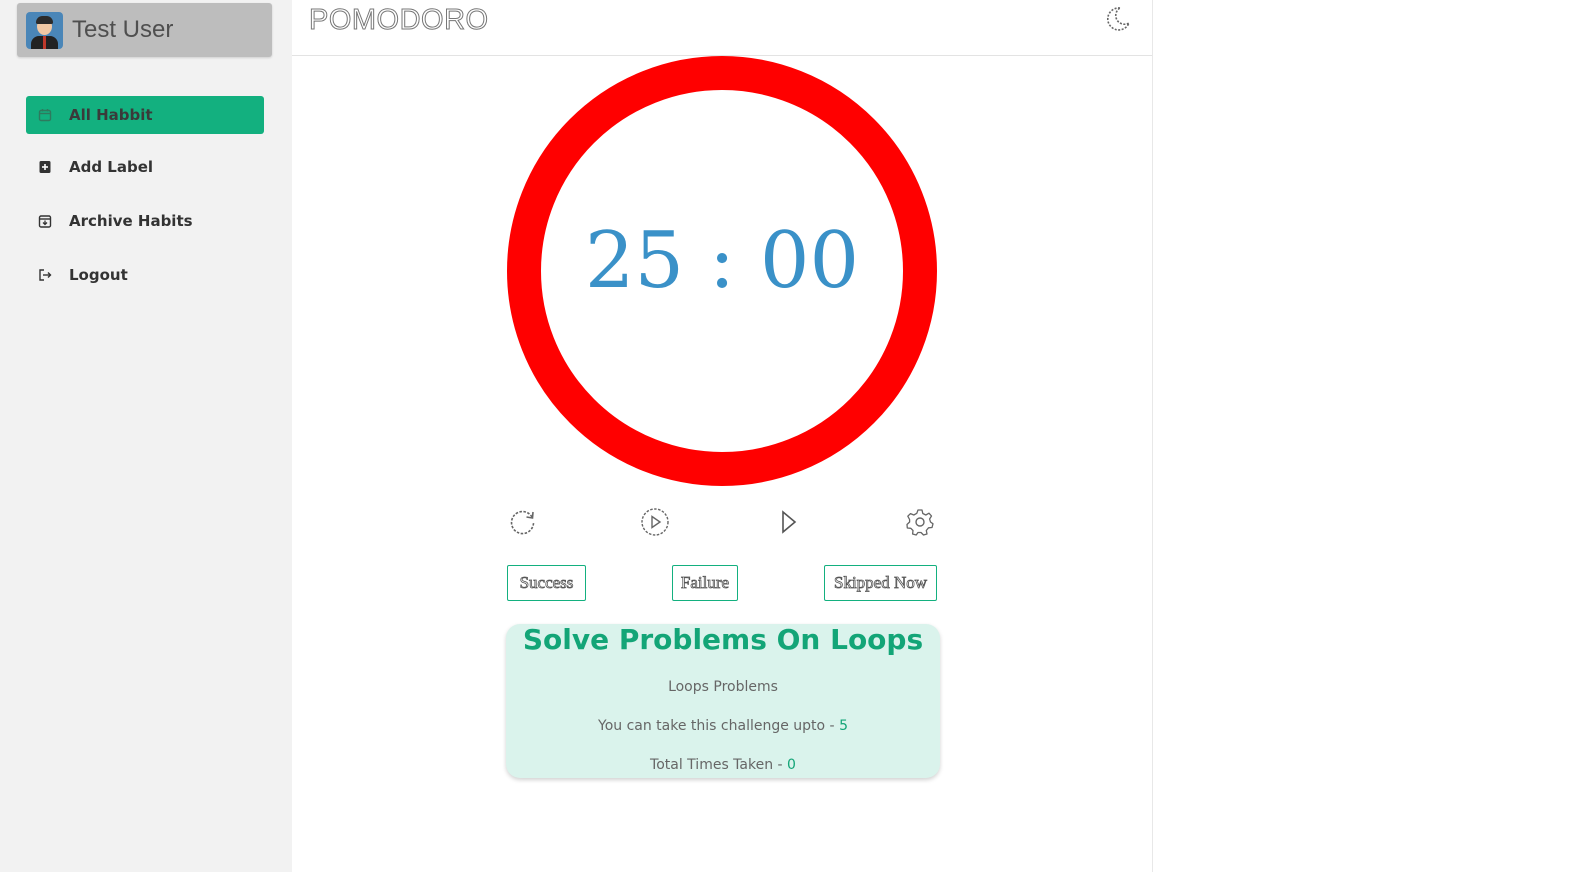 The height and width of the screenshot is (872, 1594). I want to click on page-title: POMODORO, so click(399, 20).